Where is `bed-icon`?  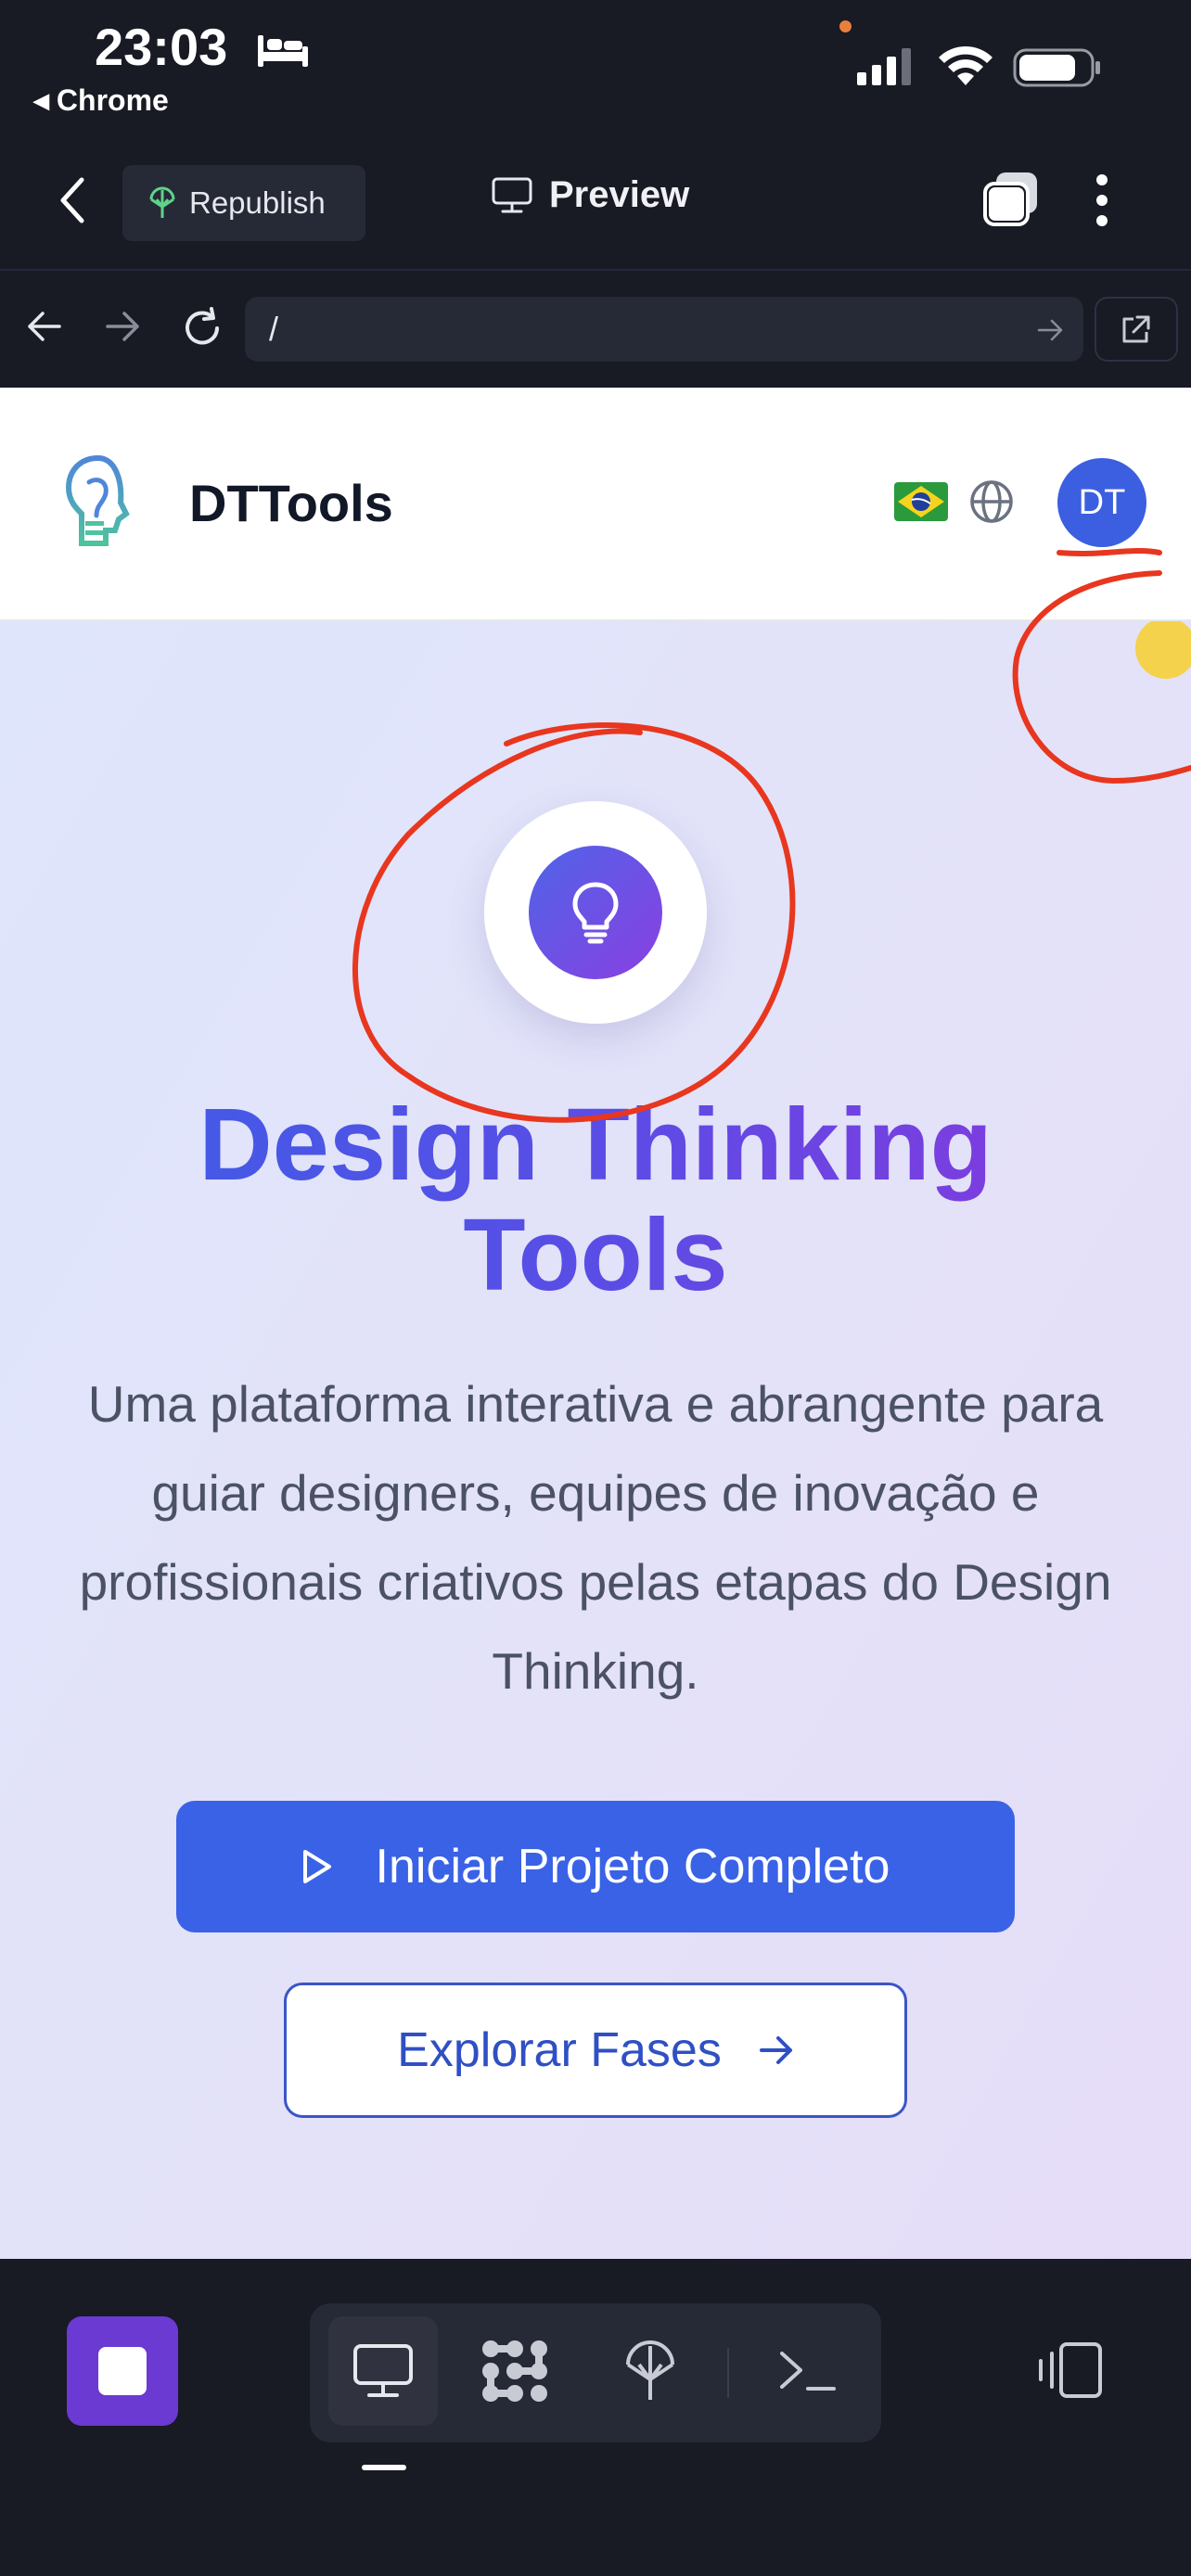
bed-icon is located at coordinates (283, 51).